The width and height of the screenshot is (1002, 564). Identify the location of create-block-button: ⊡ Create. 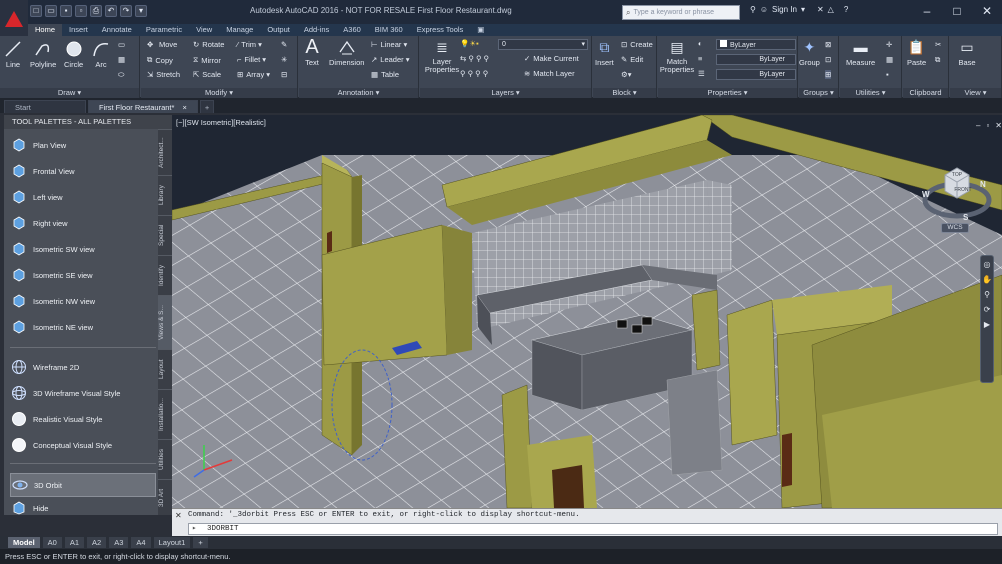
(637, 44).